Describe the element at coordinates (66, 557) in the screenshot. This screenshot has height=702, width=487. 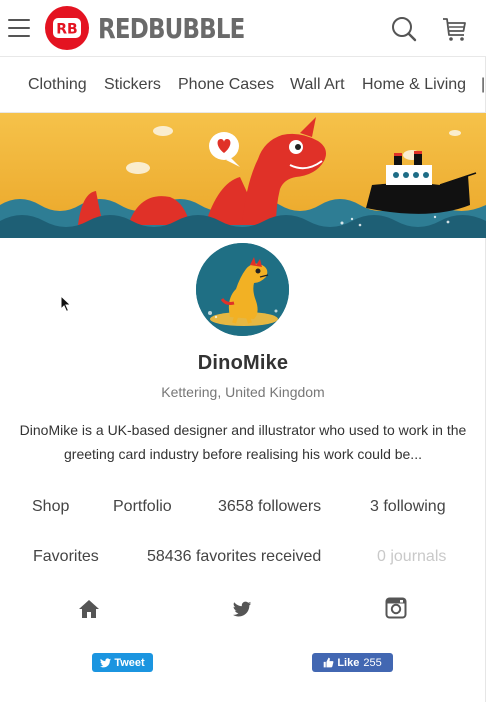
I see `favorites-link: Favorites` at that location.